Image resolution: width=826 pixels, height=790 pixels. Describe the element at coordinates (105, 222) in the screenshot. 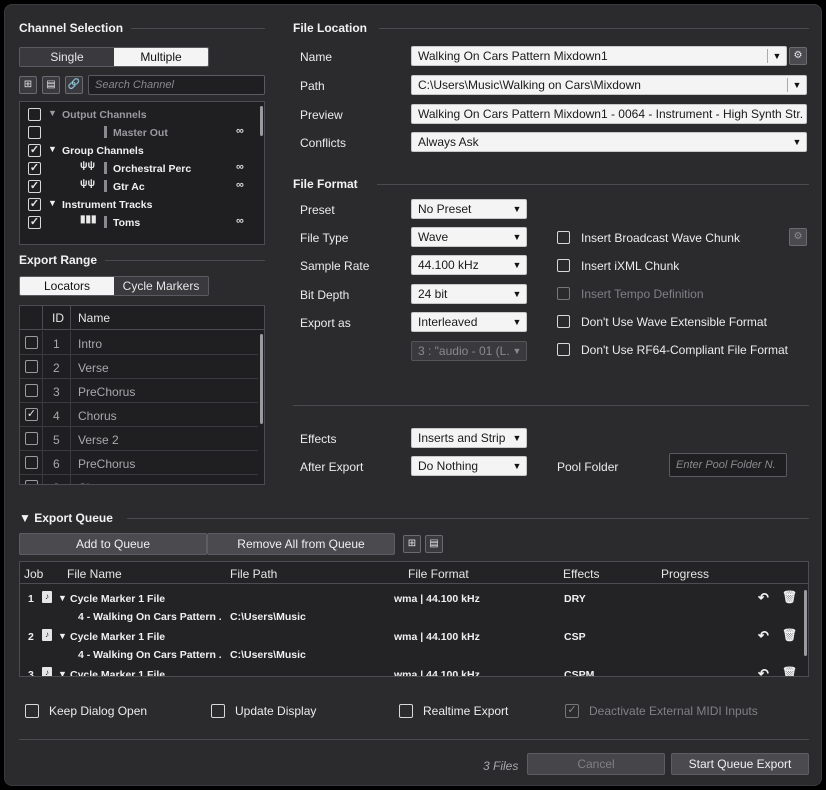

I see `channel-color-bar` at that location.